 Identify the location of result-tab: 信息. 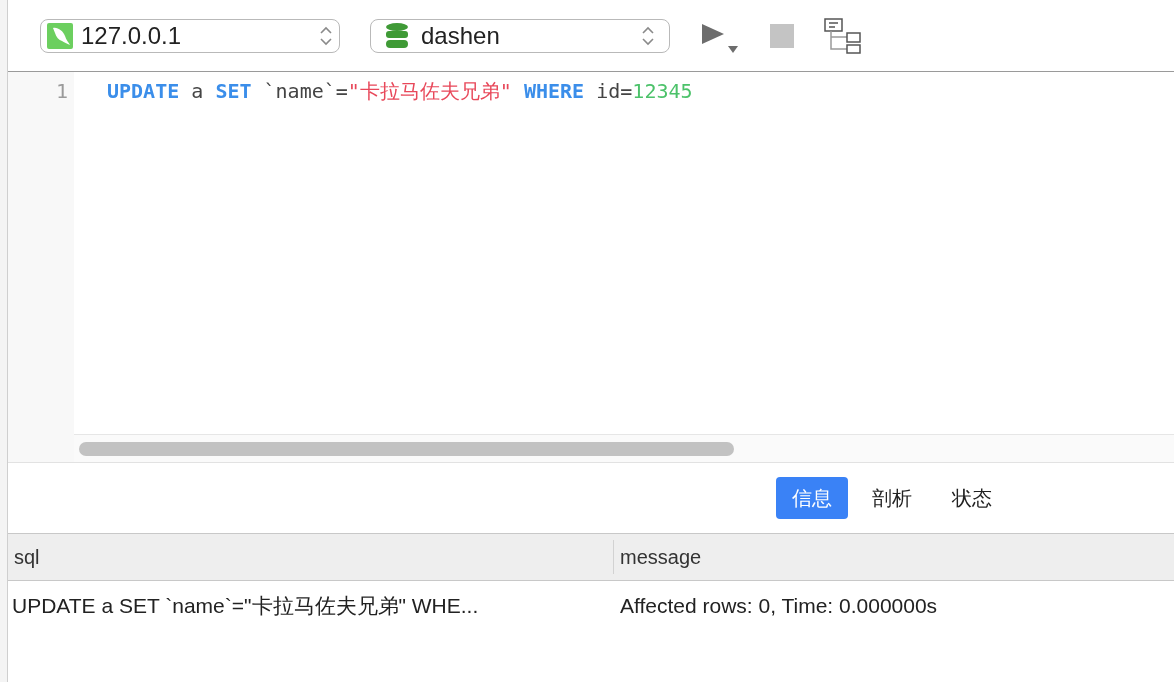
(812, 498).